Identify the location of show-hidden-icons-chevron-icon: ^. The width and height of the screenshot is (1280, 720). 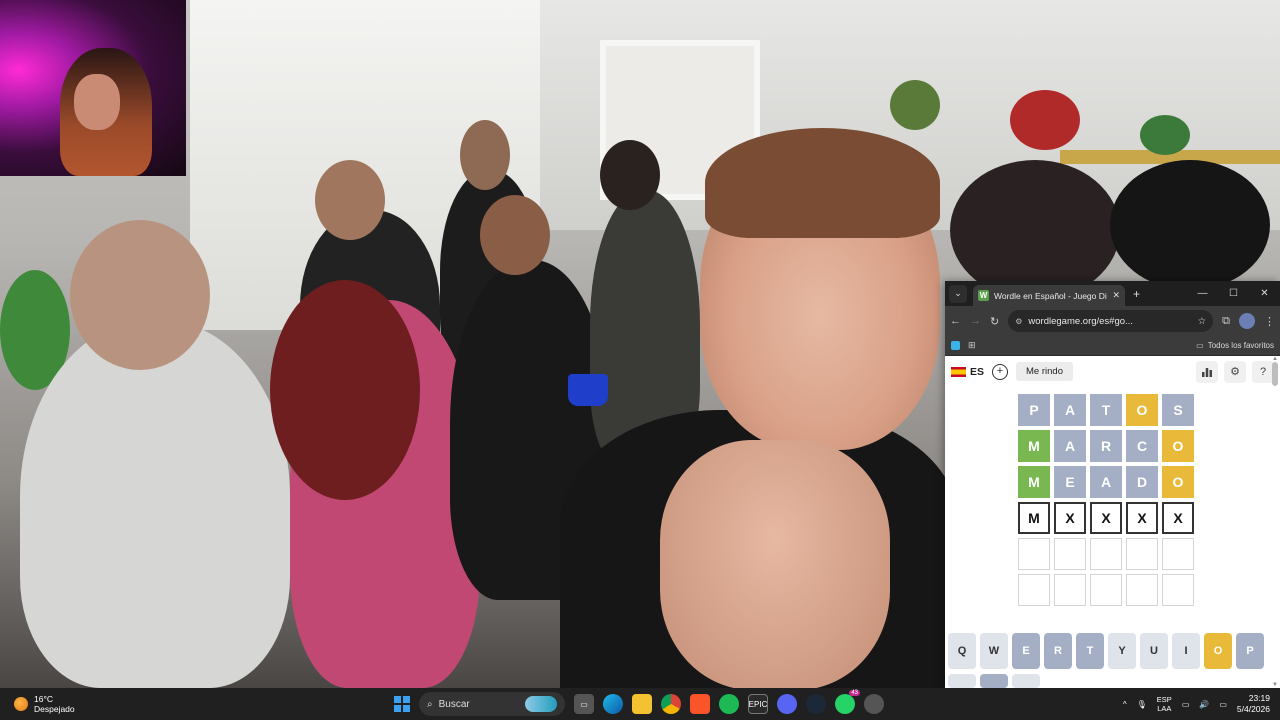
(1125, 704).